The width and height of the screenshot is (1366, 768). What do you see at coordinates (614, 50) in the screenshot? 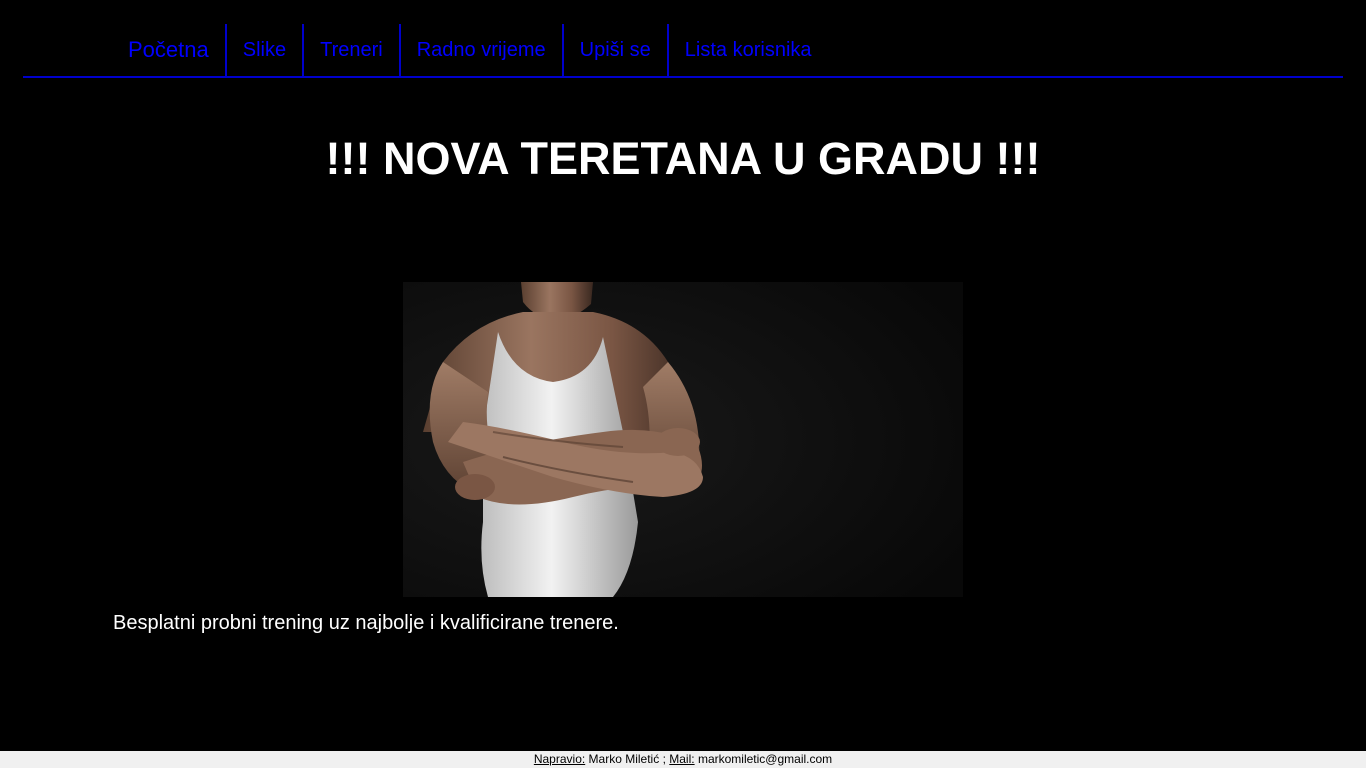
I see `nav-item-upisi-se: Upiši se` at bounding box center [614, 50].